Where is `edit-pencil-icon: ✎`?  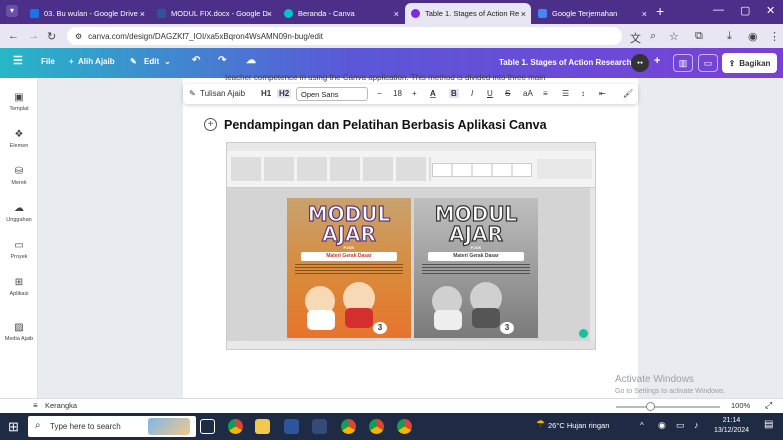 edit-pencil-icon: ✎ is located at coordinates (133, 61).